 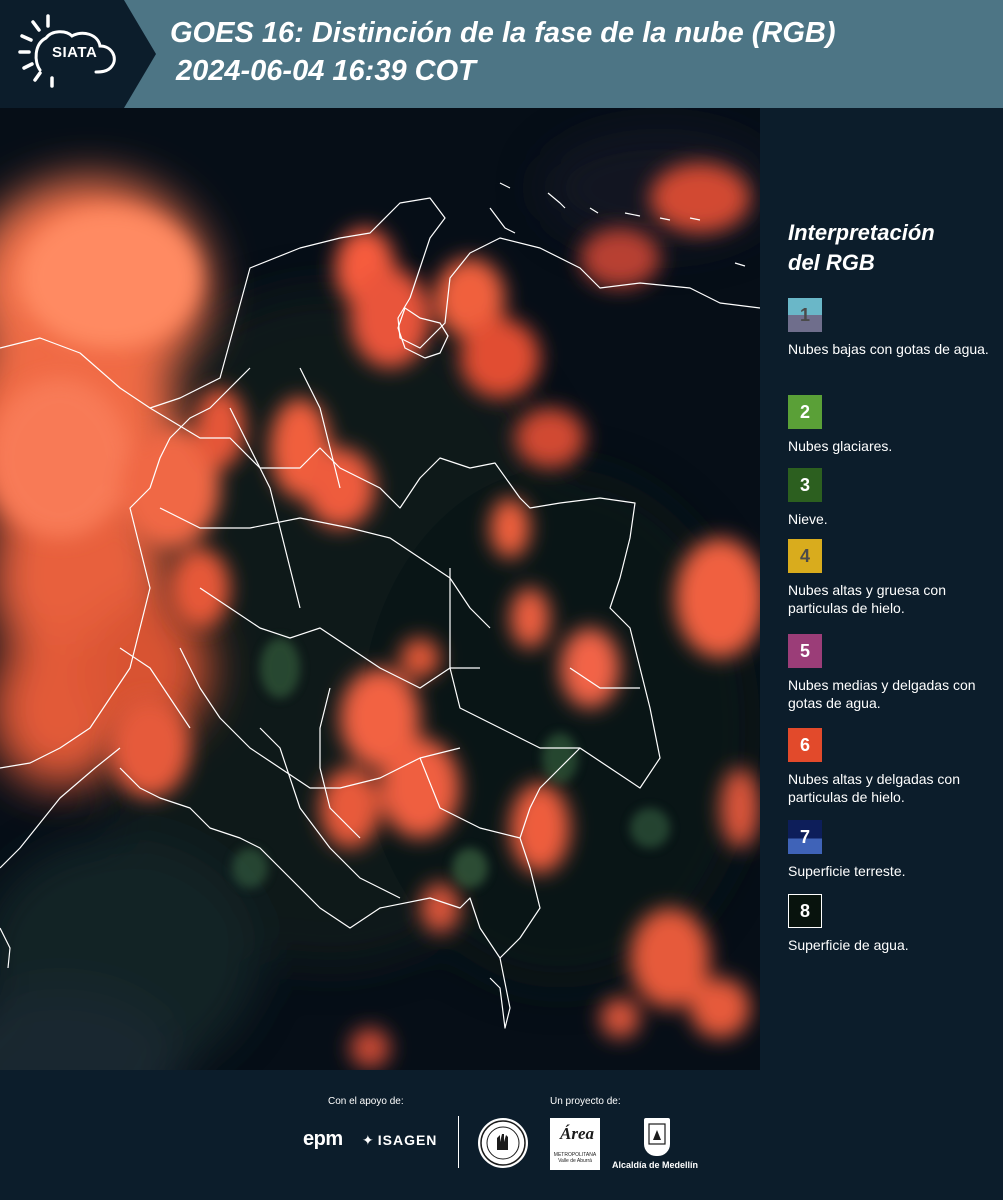 I want to click on legend-item-7: 7 Superficie terreste., so click(x=894, y=850).